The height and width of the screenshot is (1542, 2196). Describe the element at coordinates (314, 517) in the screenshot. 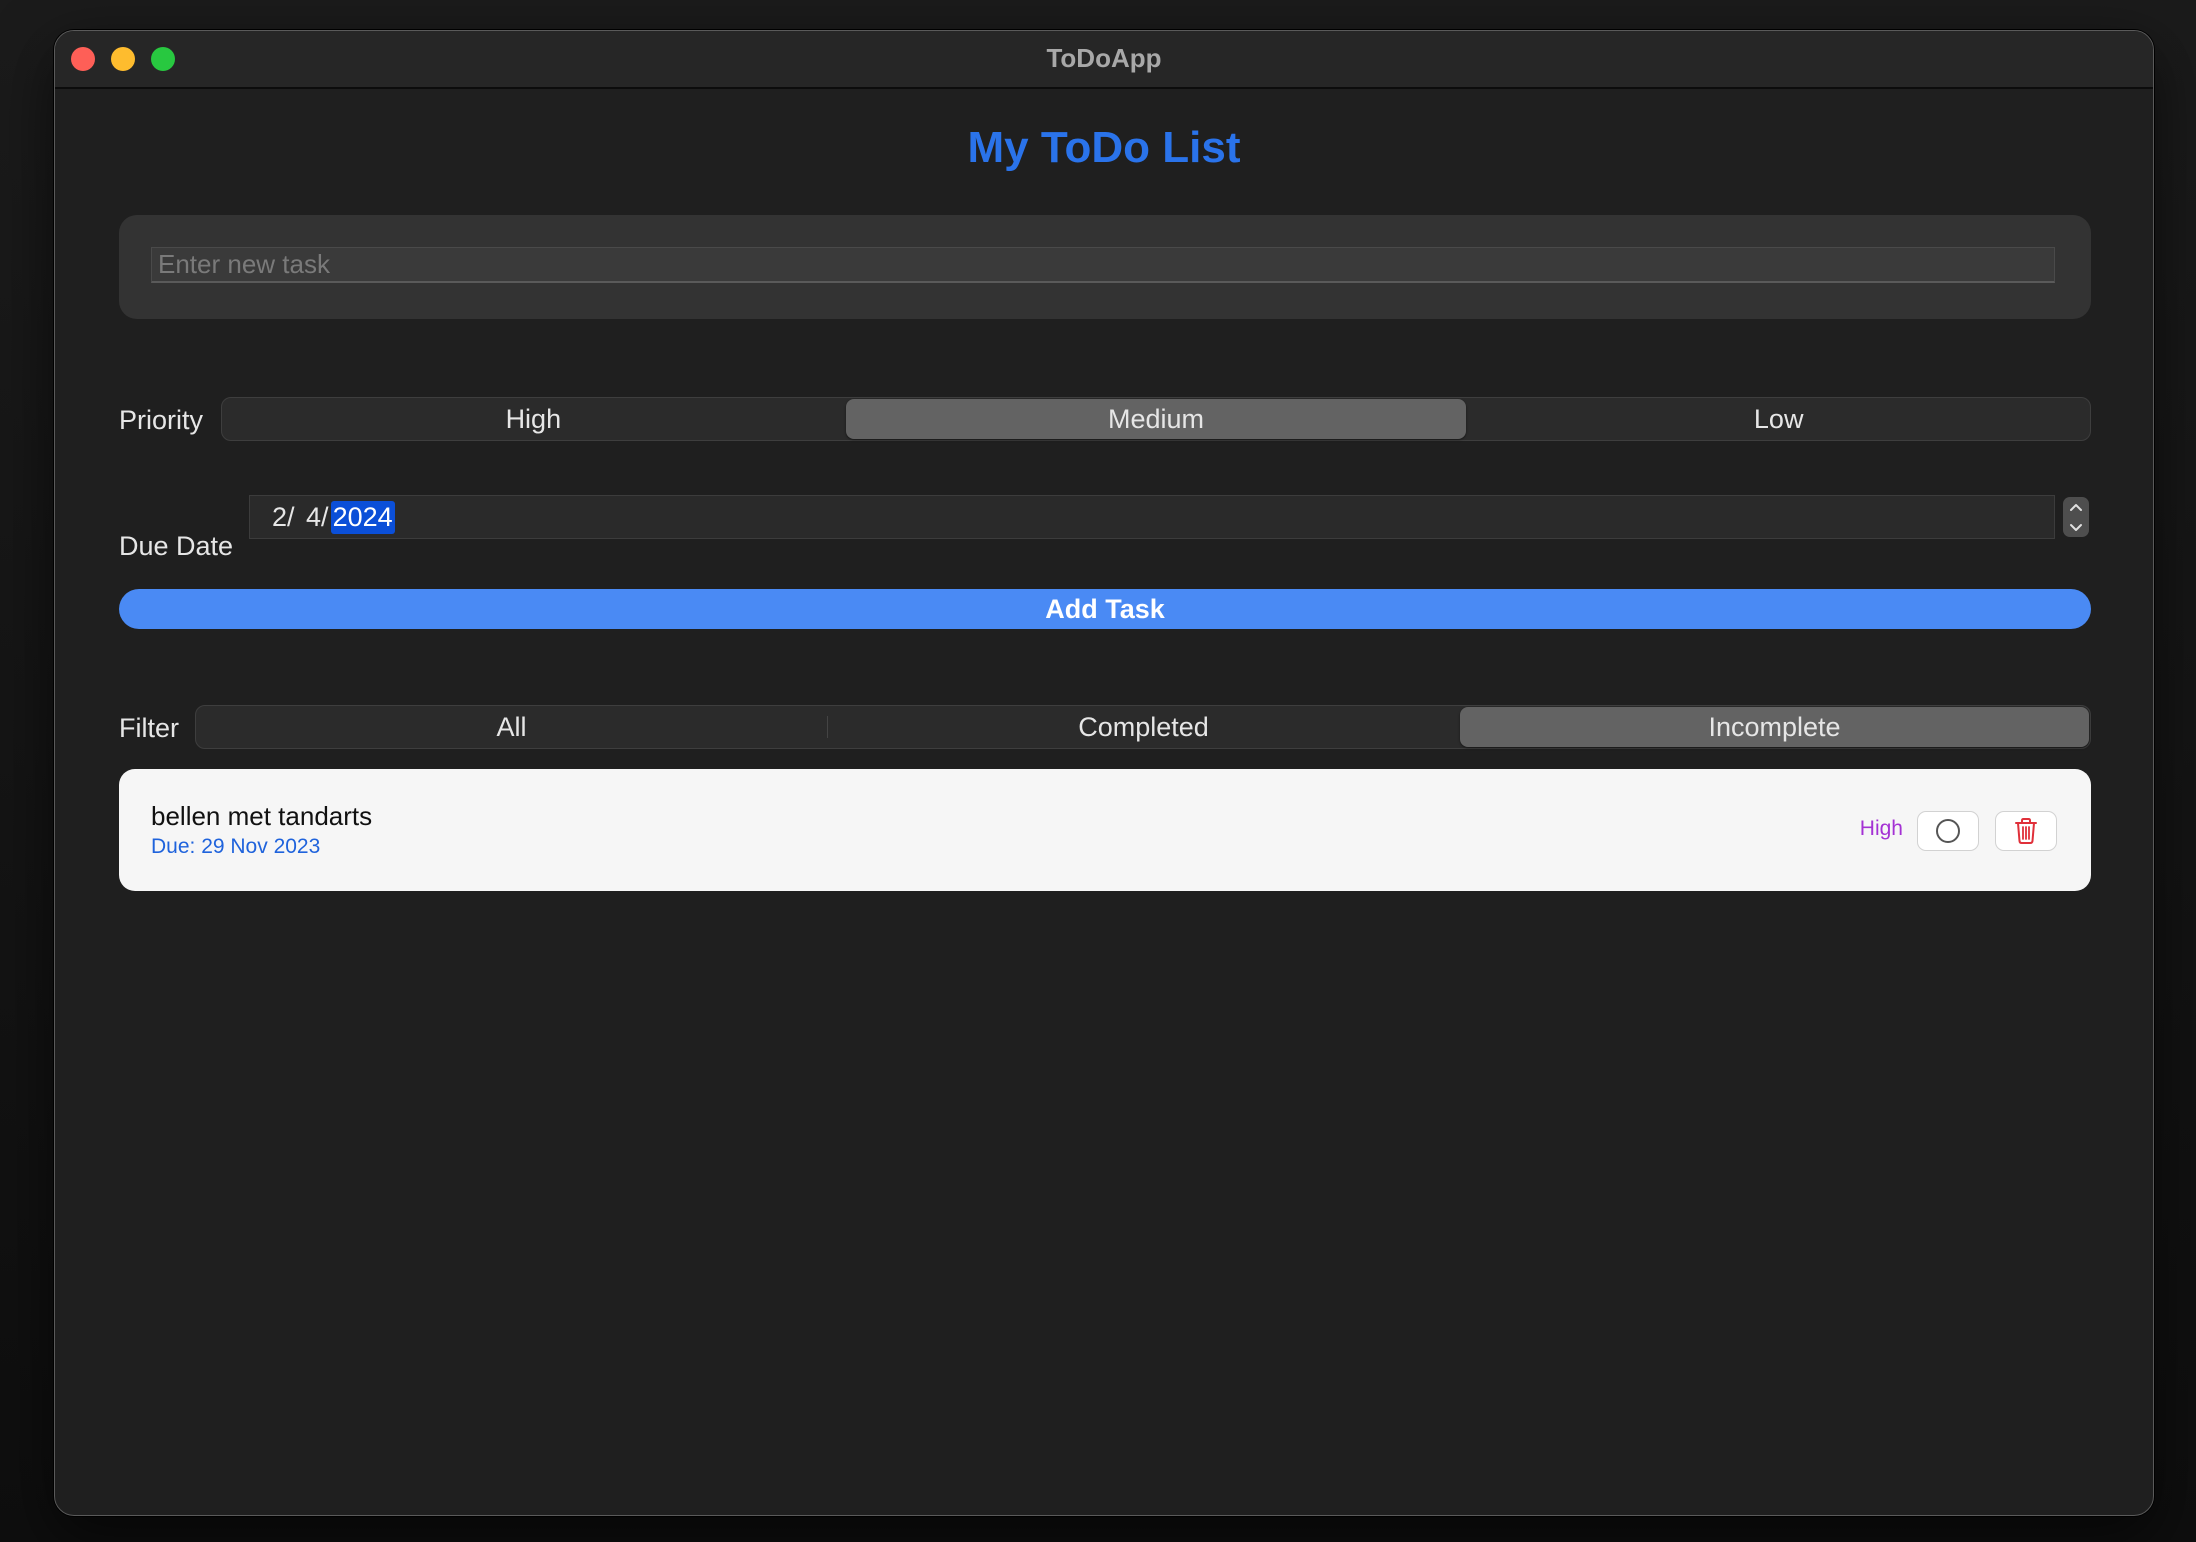

I see `due-date-day: 4/` at that location.